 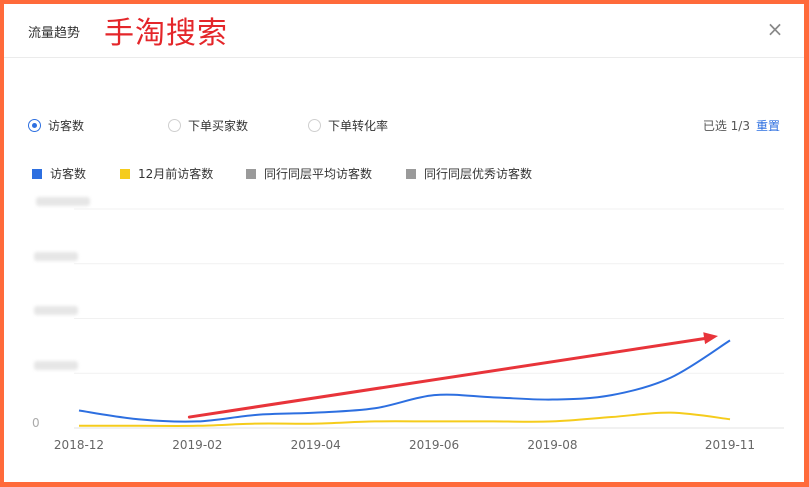 What do you see at coordinates (316, 445) in the screenshot?
I see `x-tick-label: 2019-04` at bounding box center [316, 445].